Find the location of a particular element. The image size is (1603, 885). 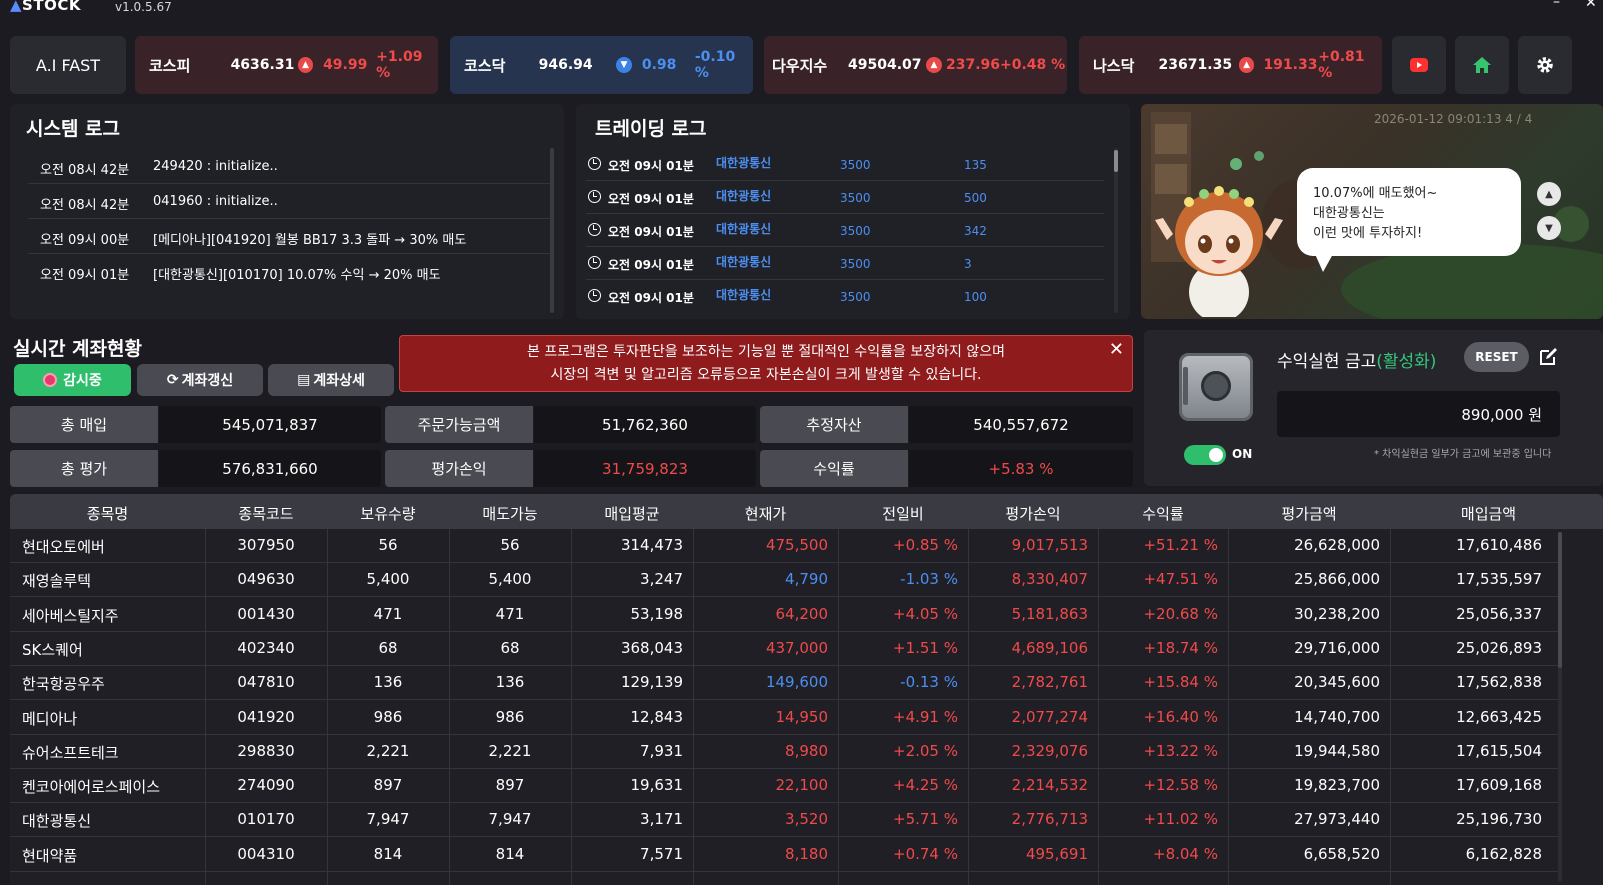

cell-return-rate: +8.04 % is located at coordinates (1185, 853).